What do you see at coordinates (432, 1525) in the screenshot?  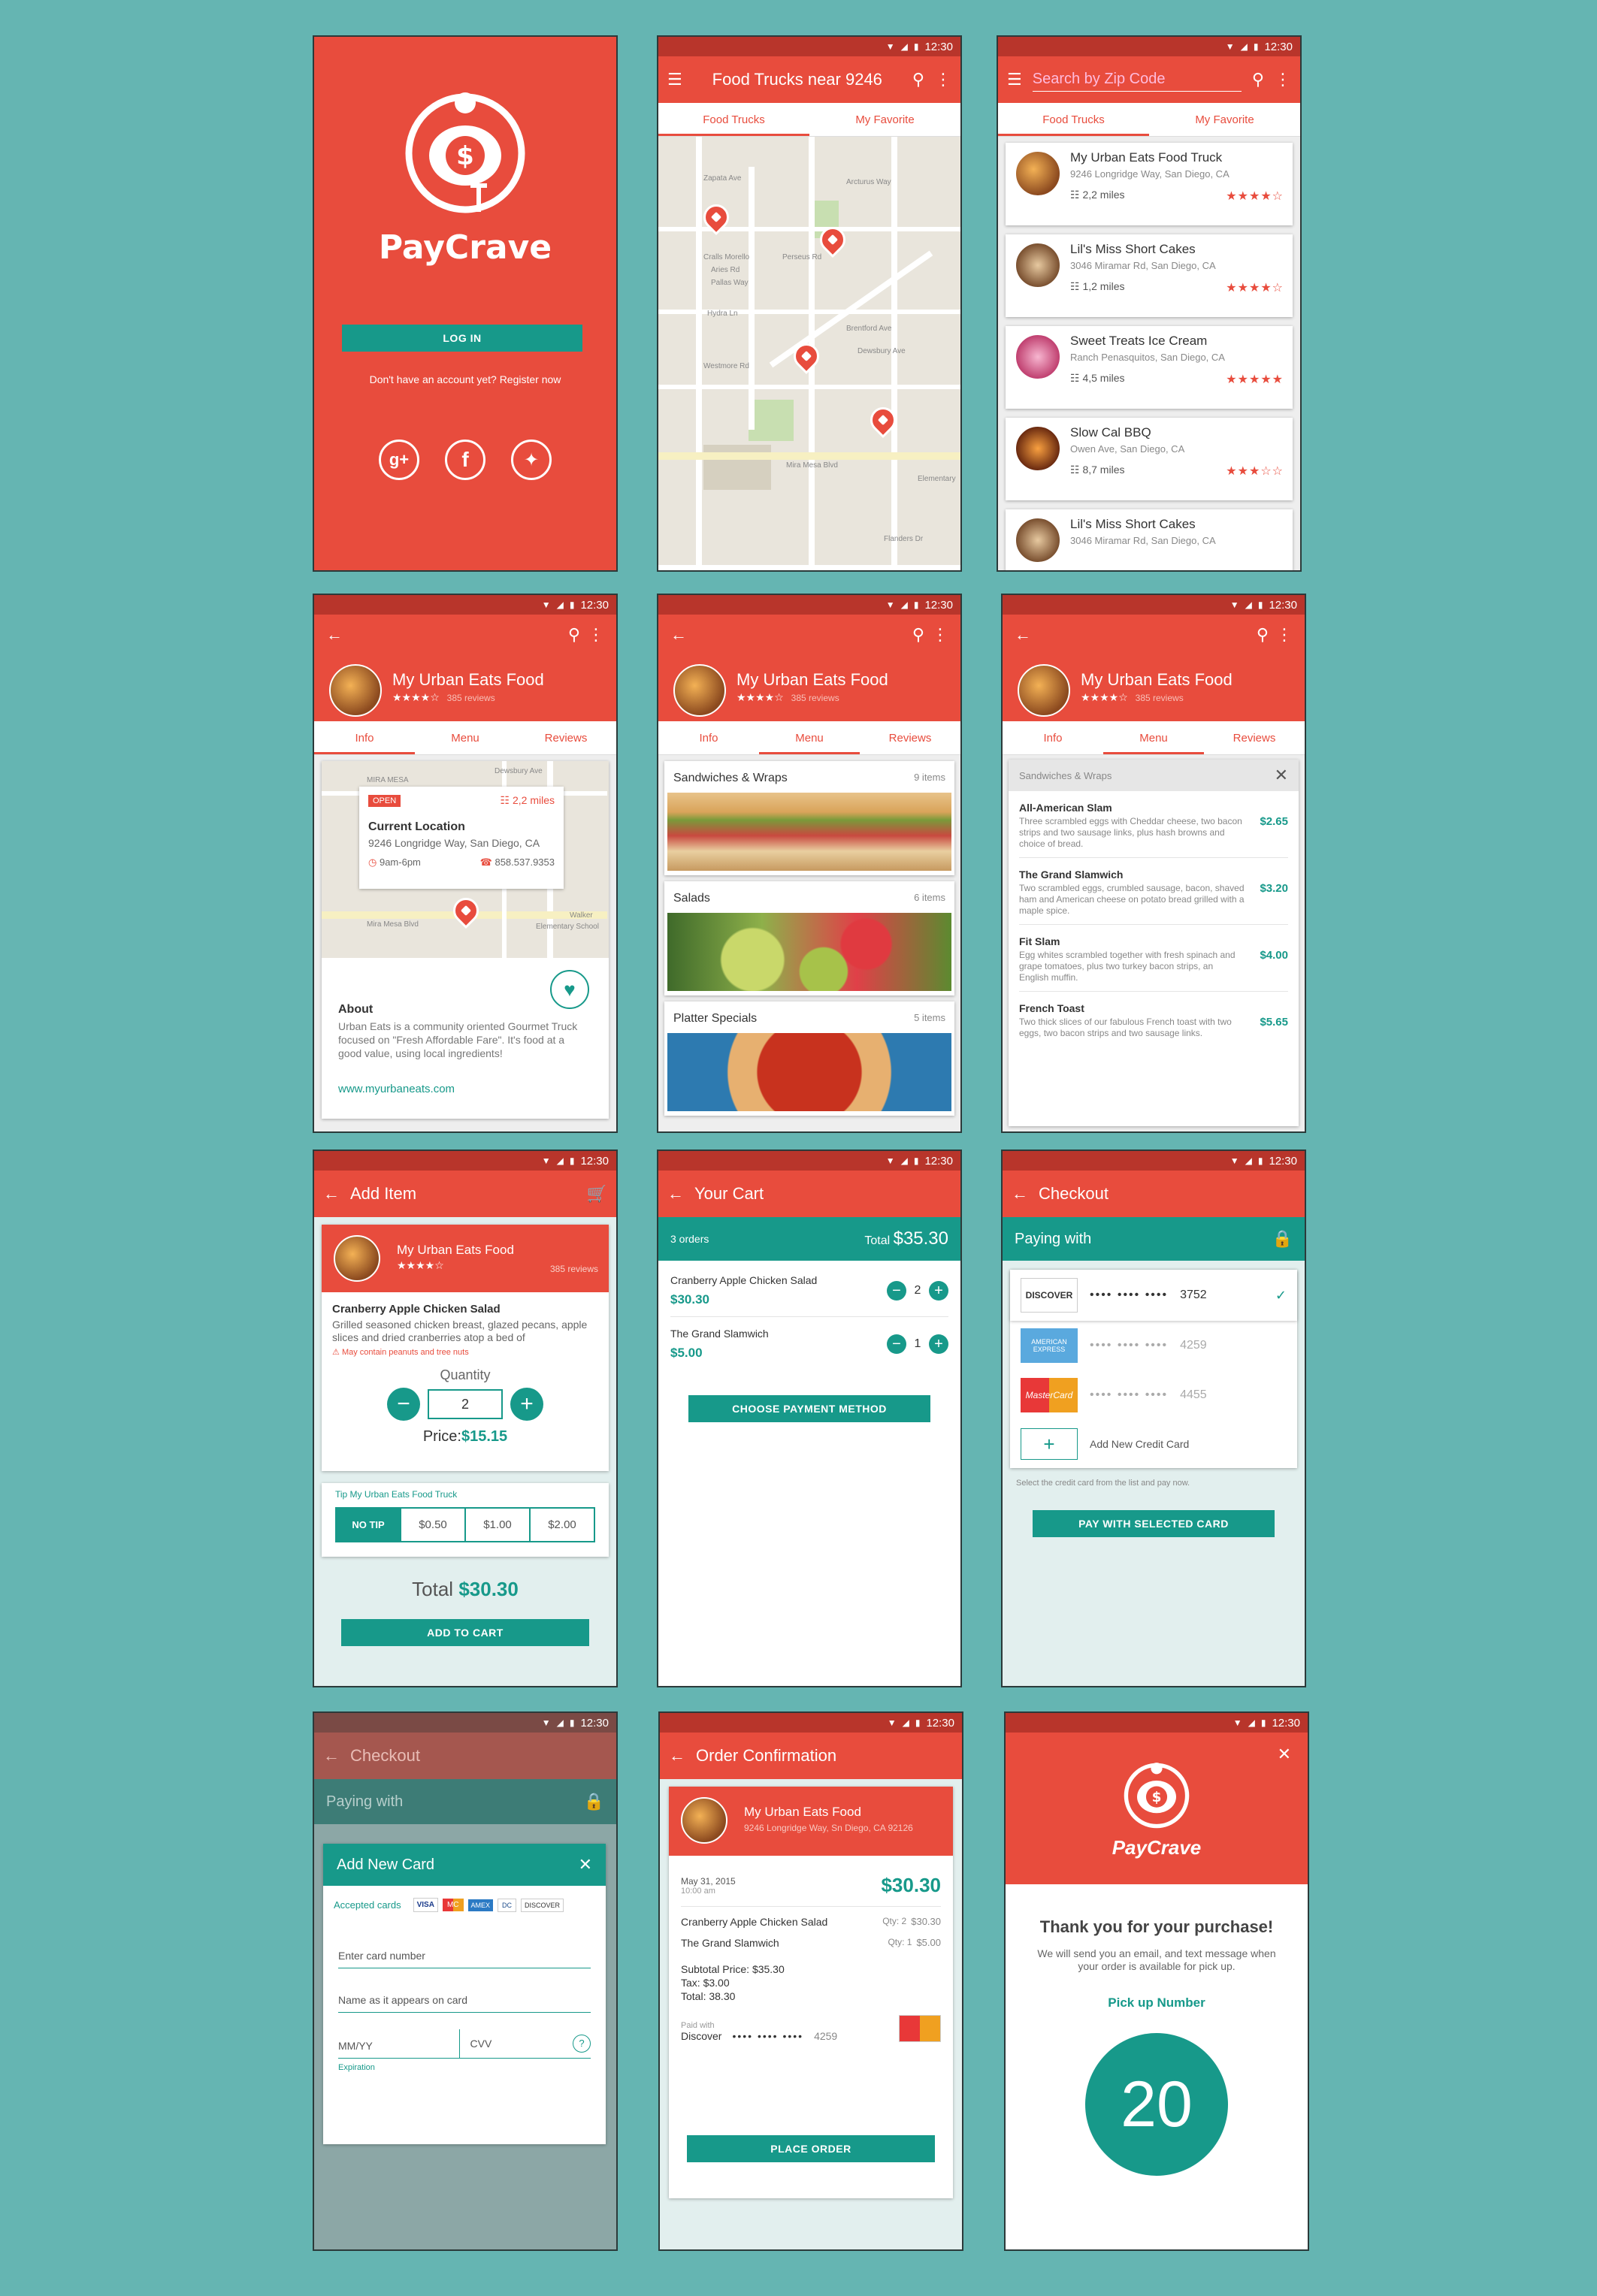 I see `tip-option: $0.50` at bounding box center [432, 1525].